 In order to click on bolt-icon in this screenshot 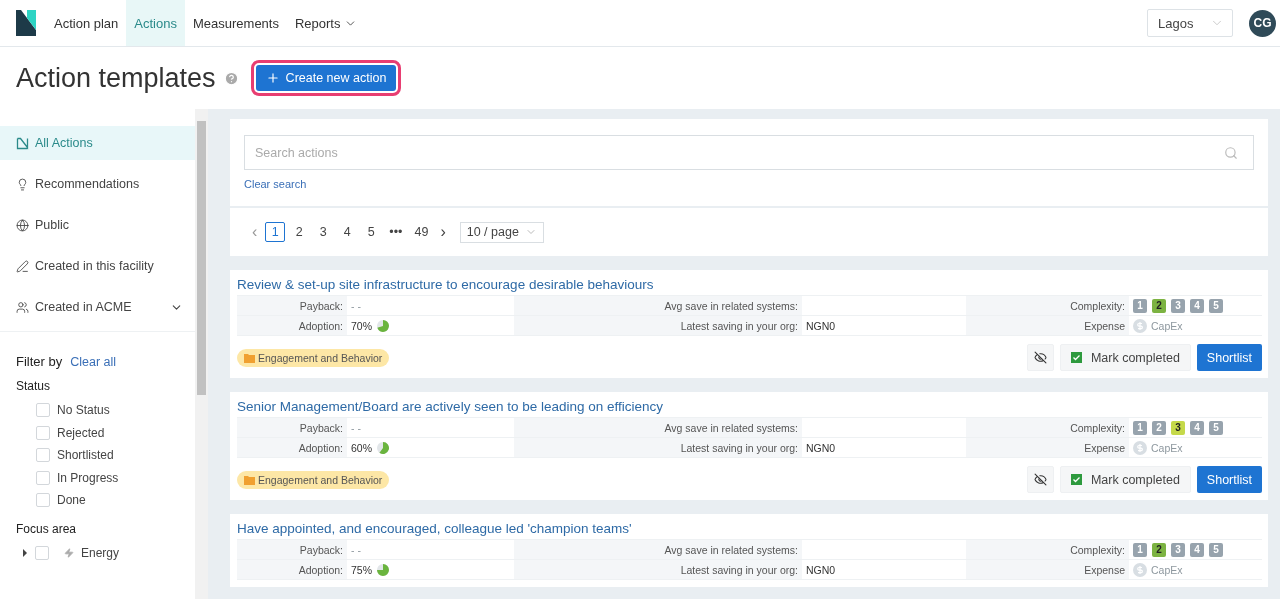, I will do `click(69, 552)`.